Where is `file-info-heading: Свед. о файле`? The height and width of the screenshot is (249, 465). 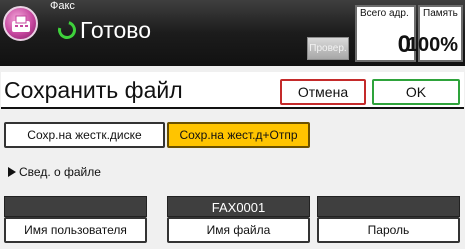
file-info-heading: Свед. о файле is located at coordinates (54, 172).